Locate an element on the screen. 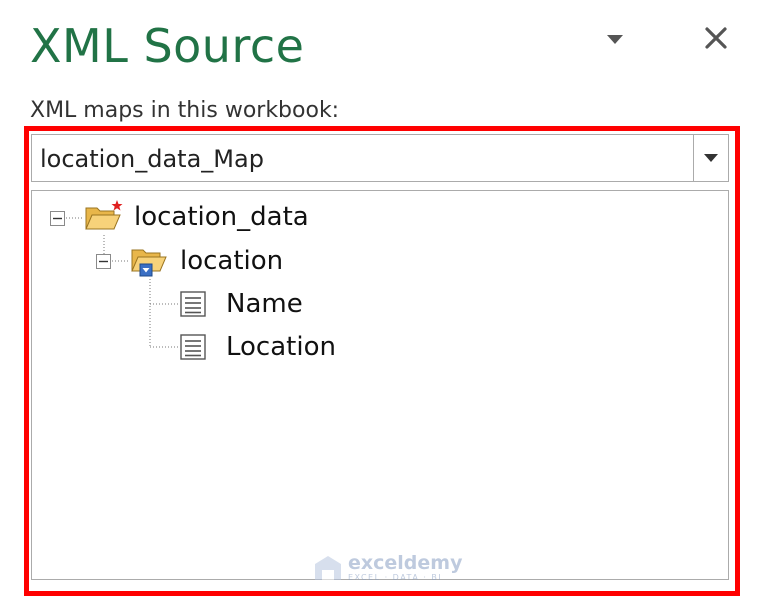  tree-node-field: Location is located at coordinates (257, 347).